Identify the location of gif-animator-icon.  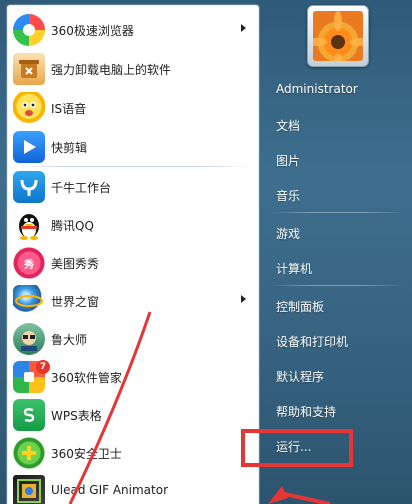
(29, 489).